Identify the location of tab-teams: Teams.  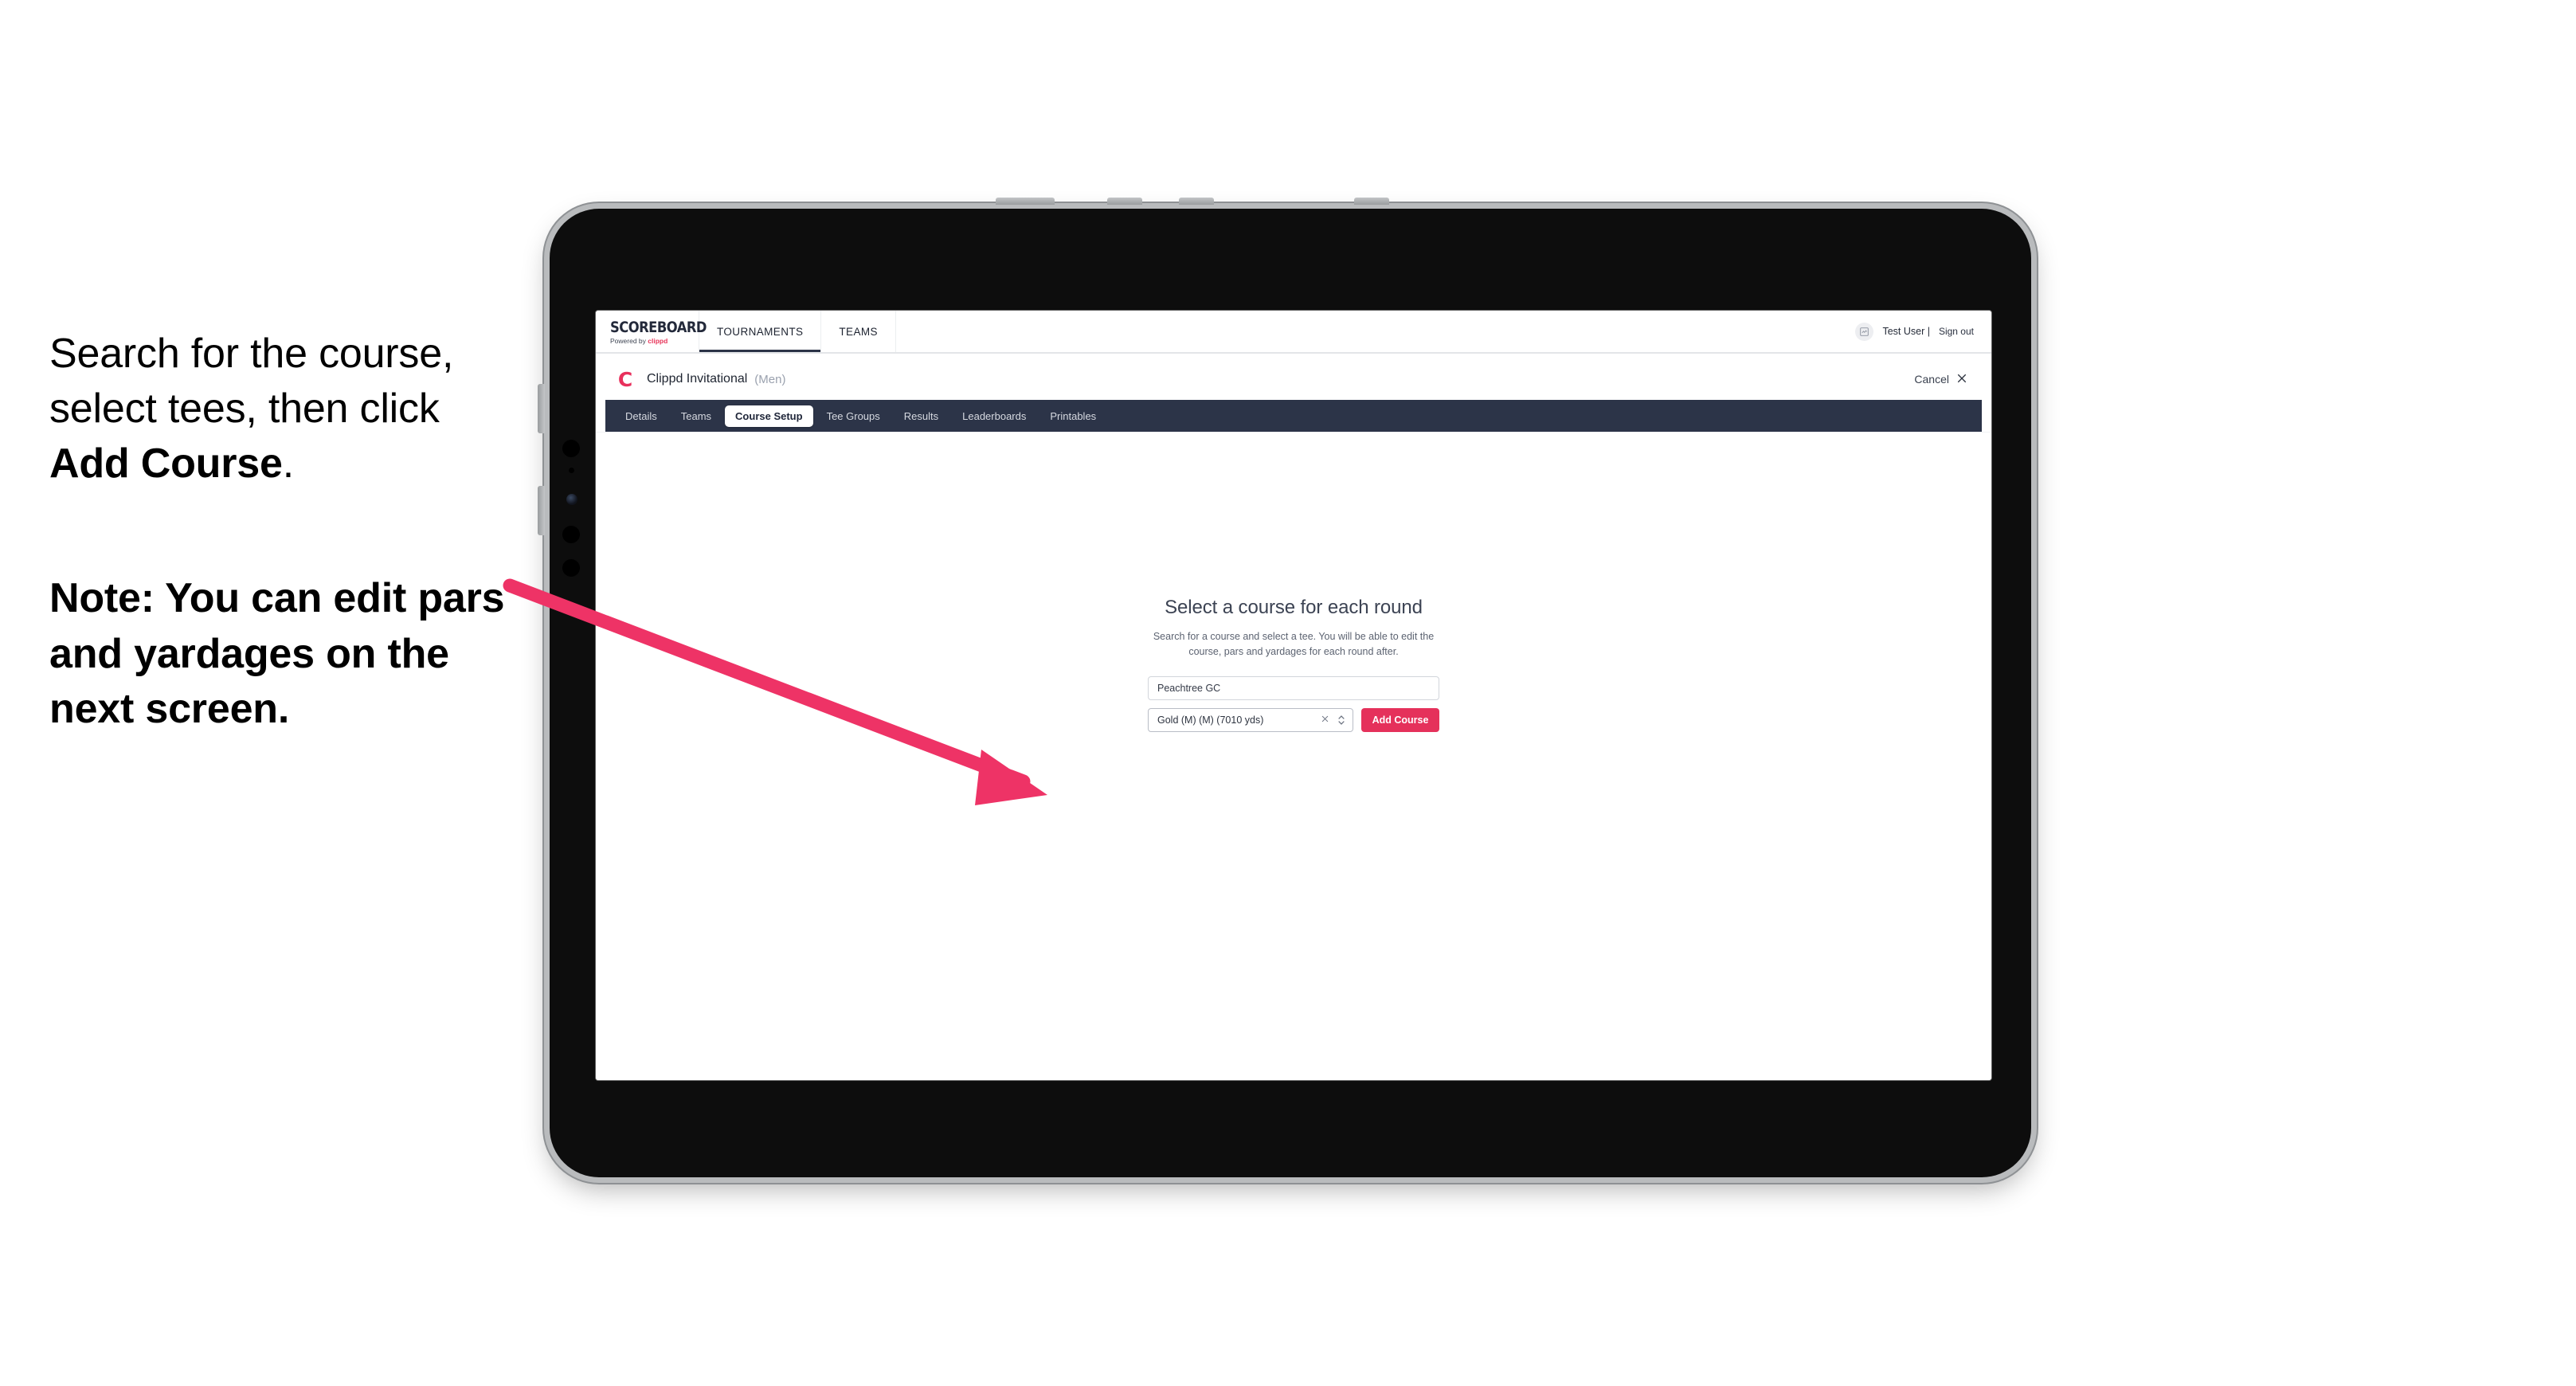
(696, 416).